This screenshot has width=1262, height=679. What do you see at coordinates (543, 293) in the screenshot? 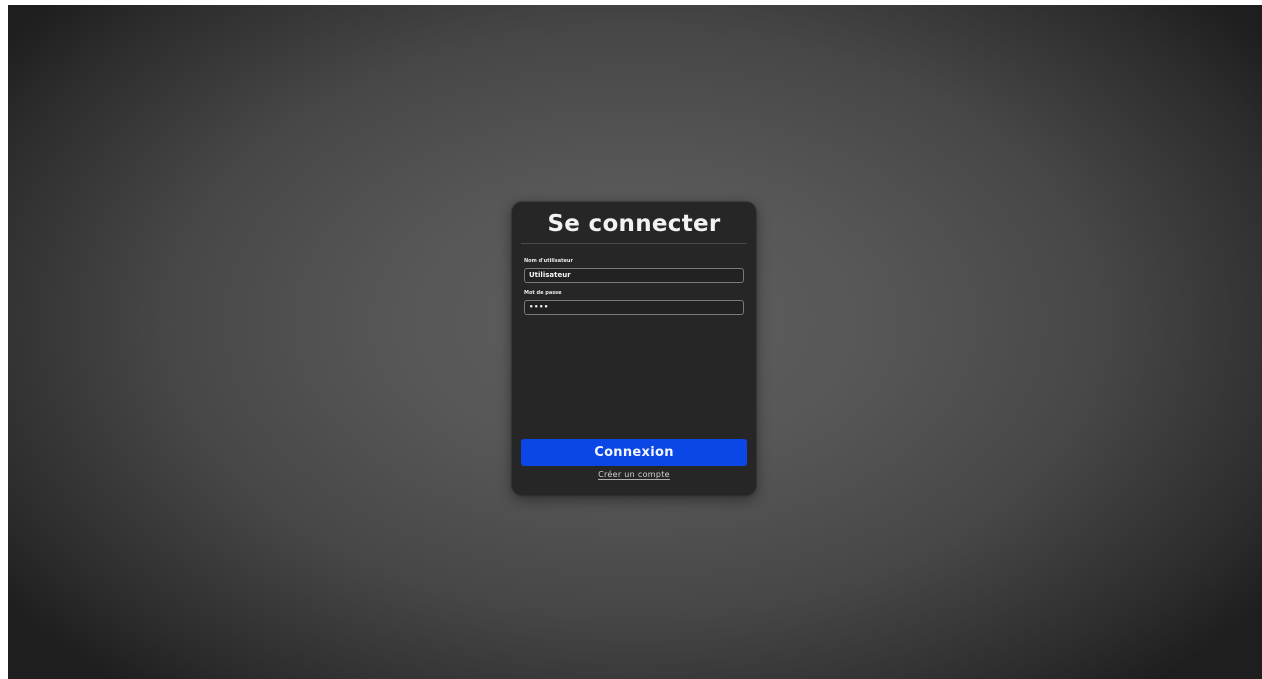
I see `password-label: Mot de passe` at bounding box center [543, 293].